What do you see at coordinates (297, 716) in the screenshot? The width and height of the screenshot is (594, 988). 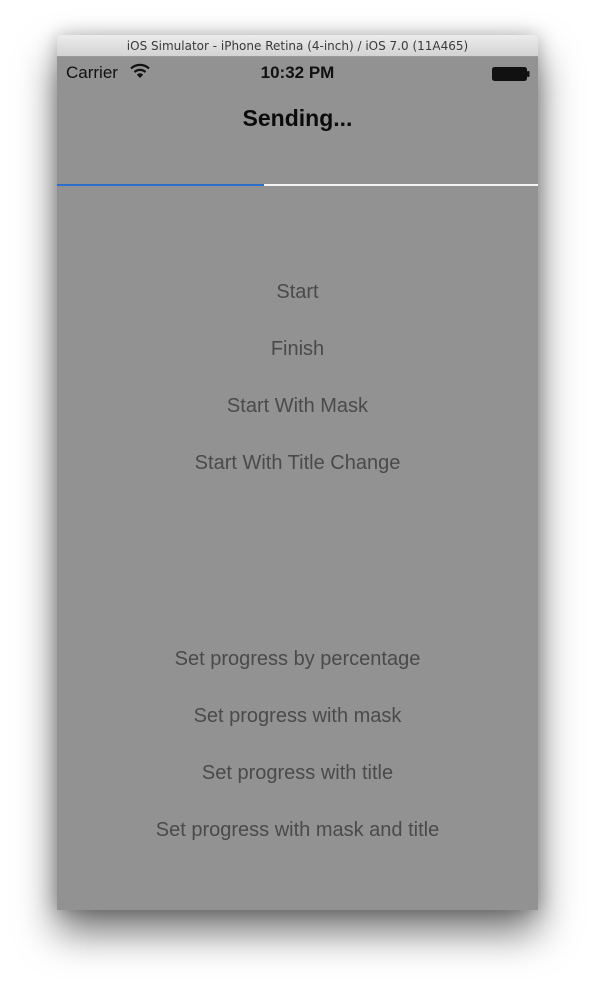 I see `set-progress-with-mask-button: Set progress with mask` at bounding box center [297, 716].